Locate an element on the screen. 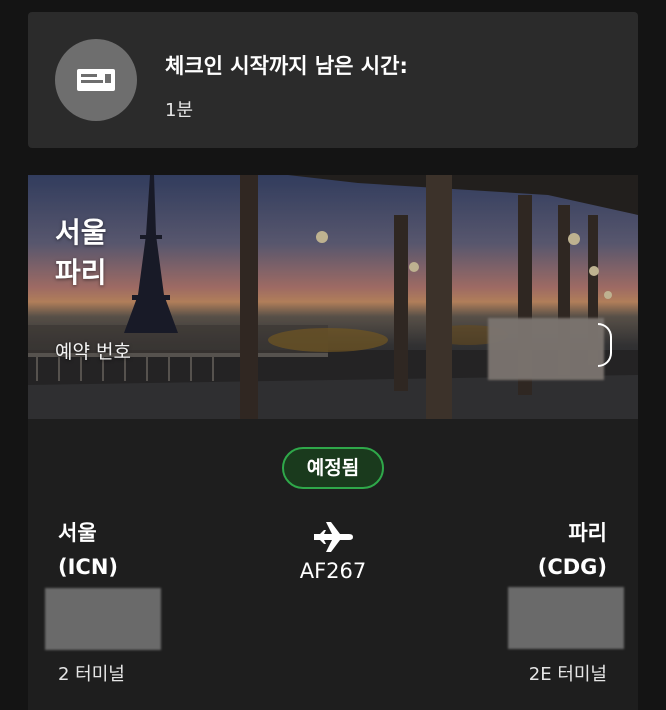 This screenshot has height=710, width=666. checkin-countdown-value: 1분 is located at coordinates (179, 110).